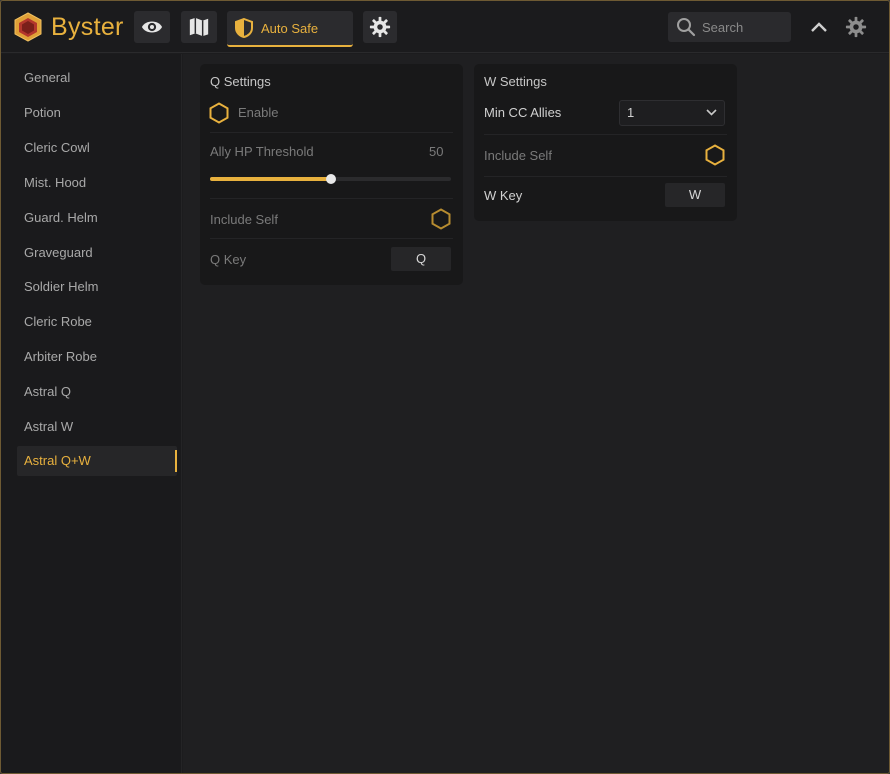 Image resolution: width=890 pixels, height=774 pixels. What do you see at coordinates (97, 218) in the screenshot?
I see `sidebar-item-guard-helm: Guard. Helm` at bounding box center [97, 218].